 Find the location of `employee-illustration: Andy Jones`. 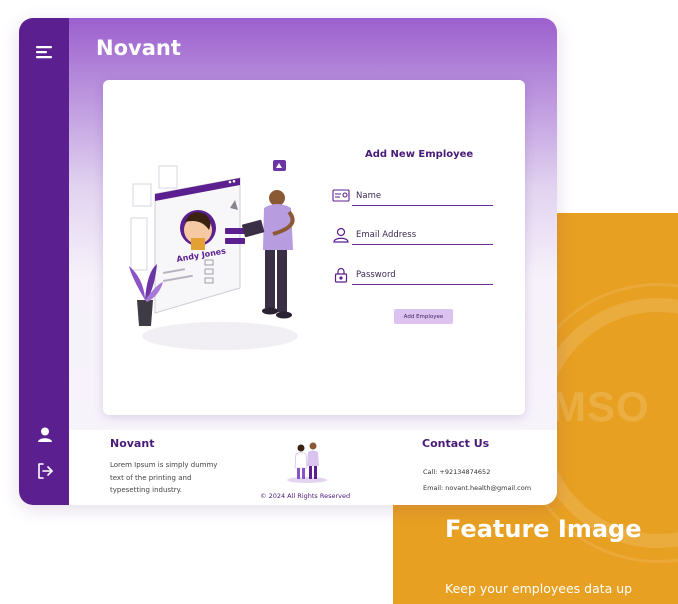

employee-illustration: Andy Jones is located at coordinates (213, 255).